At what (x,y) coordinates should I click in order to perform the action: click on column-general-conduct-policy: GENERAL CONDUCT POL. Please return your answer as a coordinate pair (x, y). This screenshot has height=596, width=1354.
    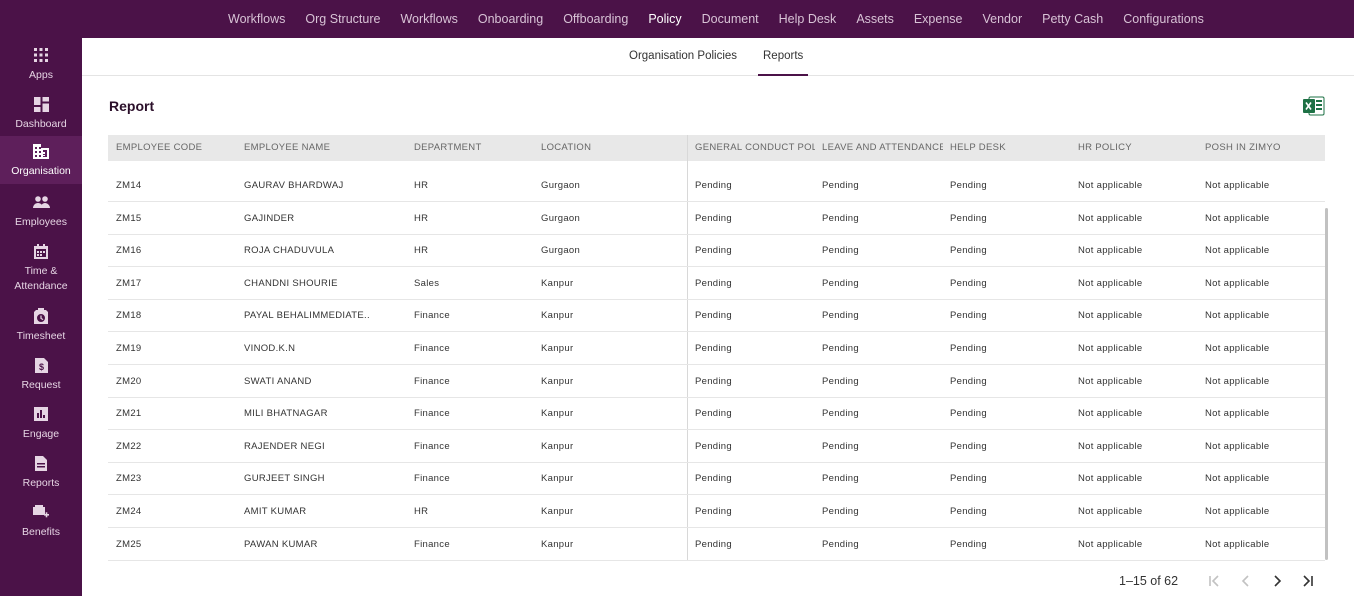
    Looking at the image, I should click on (755, 148).